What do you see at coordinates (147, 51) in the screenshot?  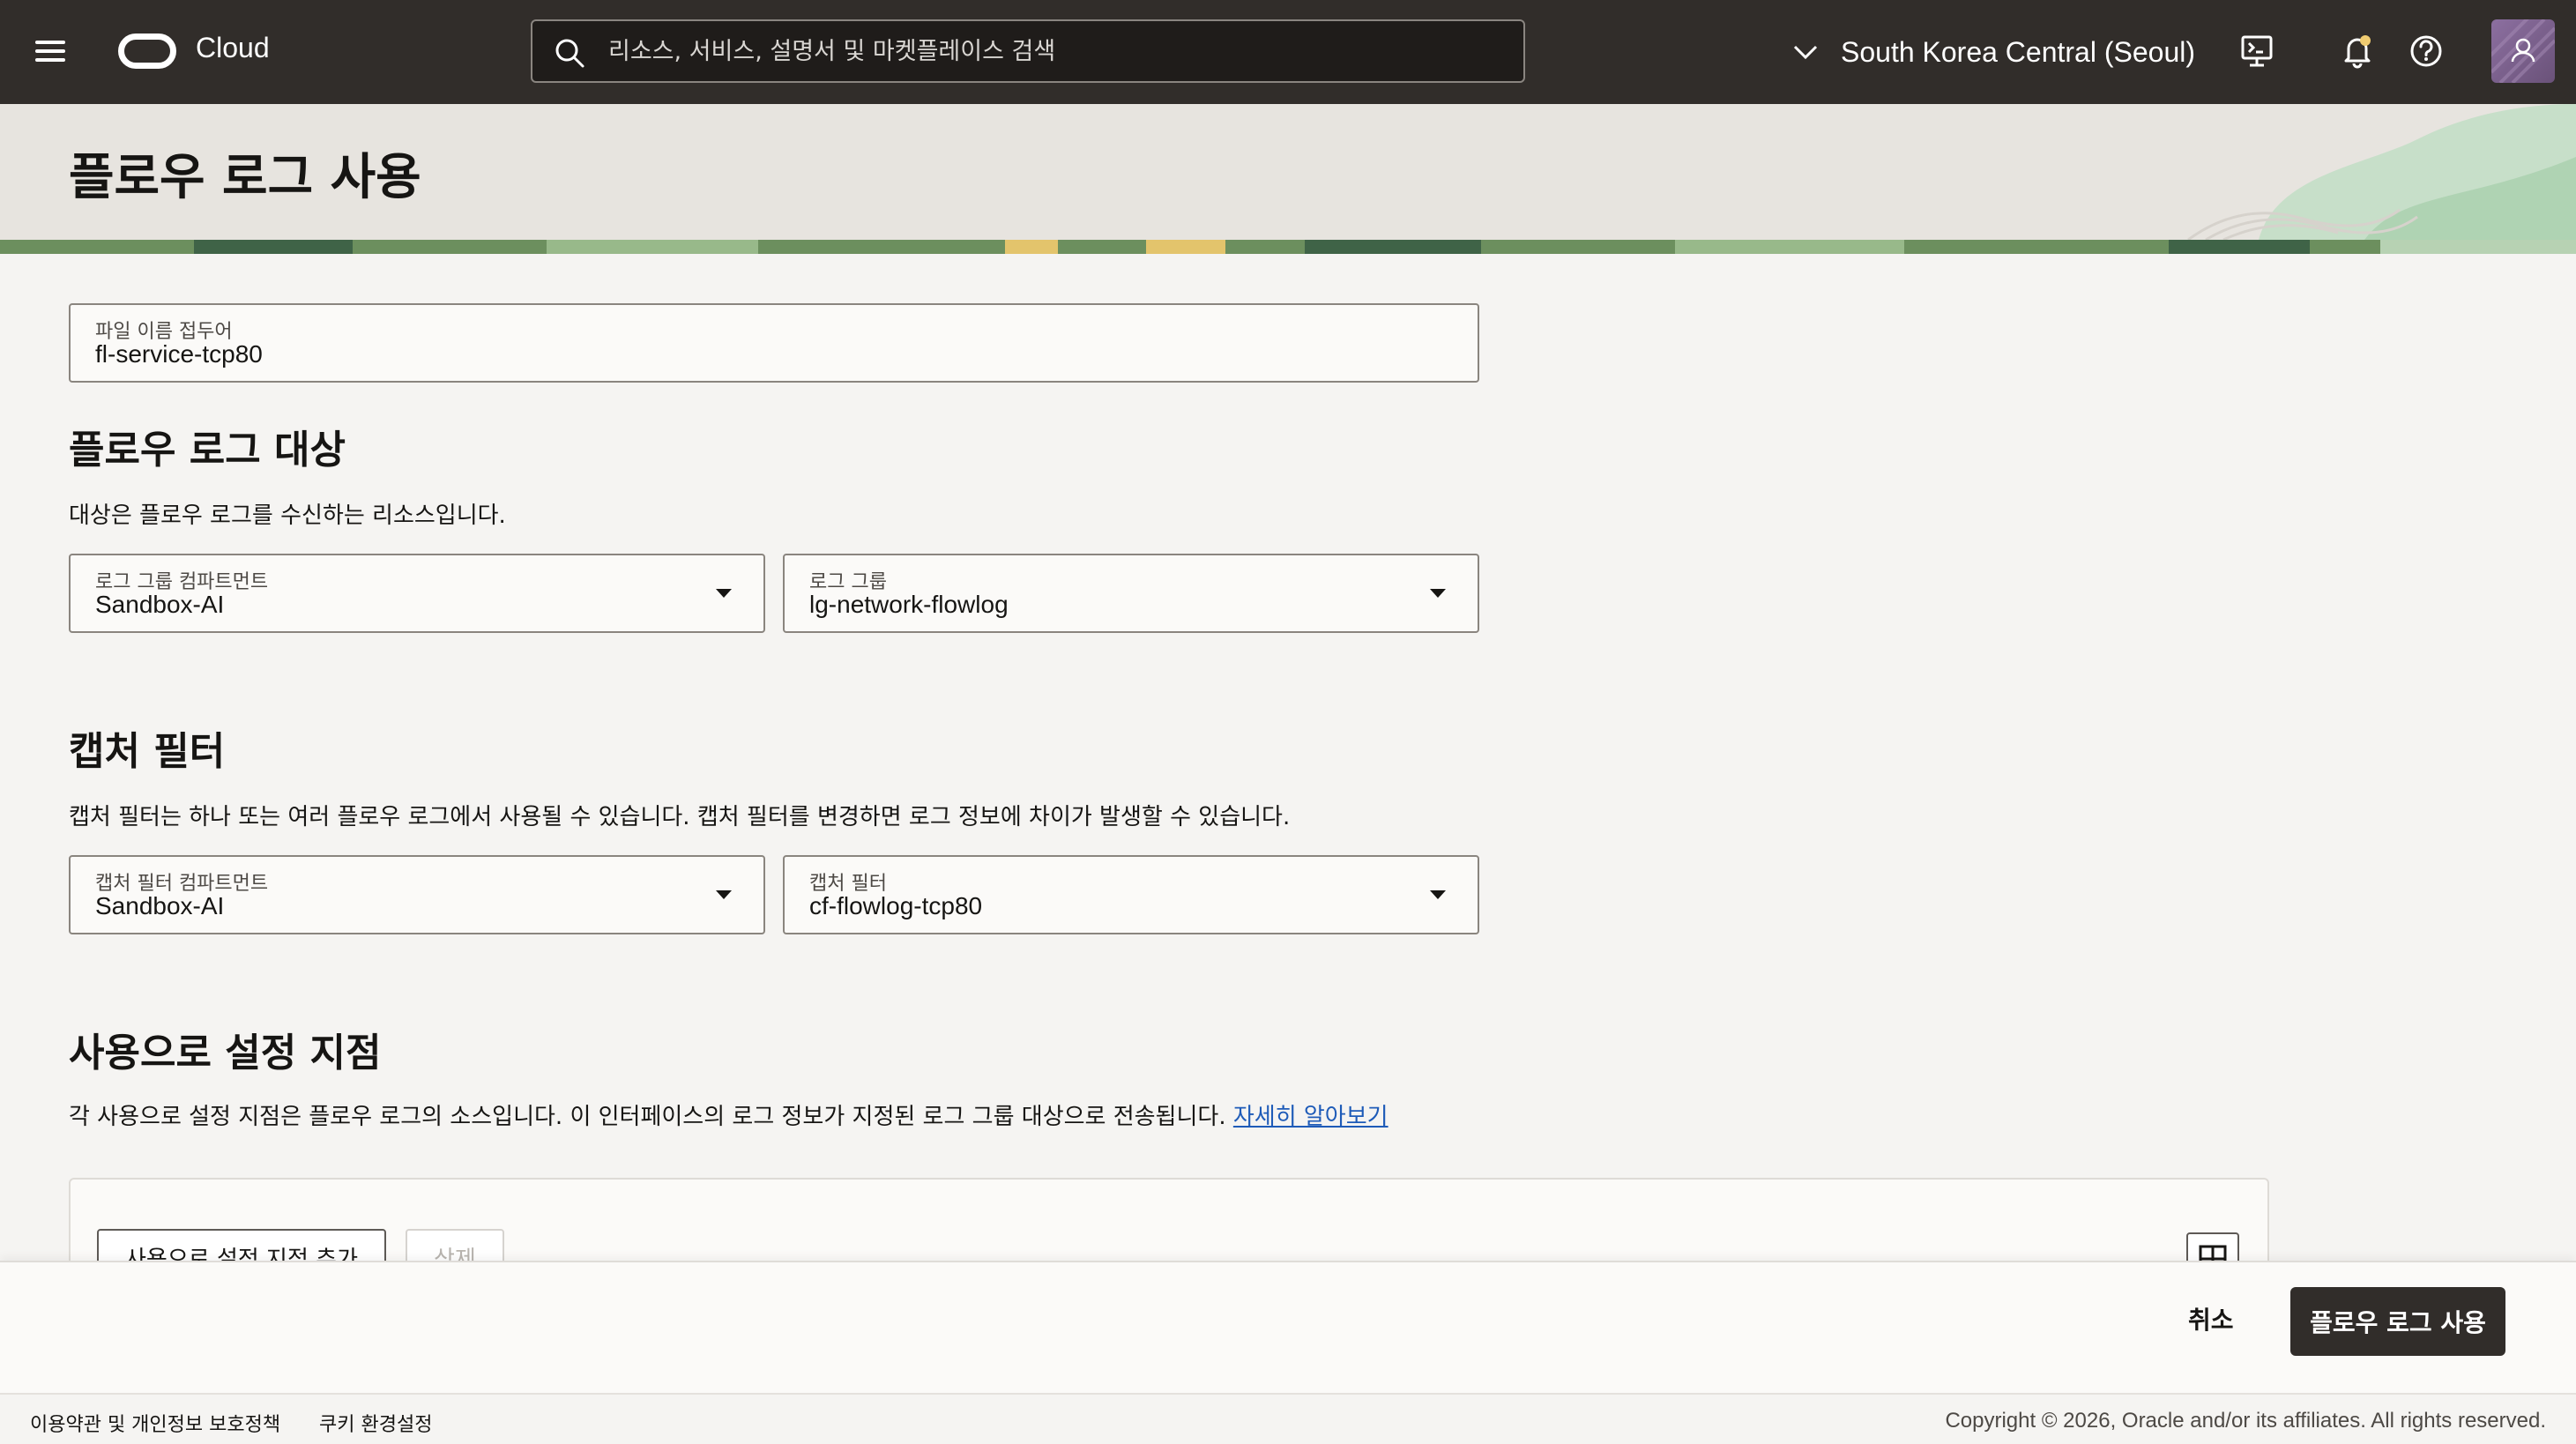 I see `oracle-logo-icon` at bounding box center [147, 51].